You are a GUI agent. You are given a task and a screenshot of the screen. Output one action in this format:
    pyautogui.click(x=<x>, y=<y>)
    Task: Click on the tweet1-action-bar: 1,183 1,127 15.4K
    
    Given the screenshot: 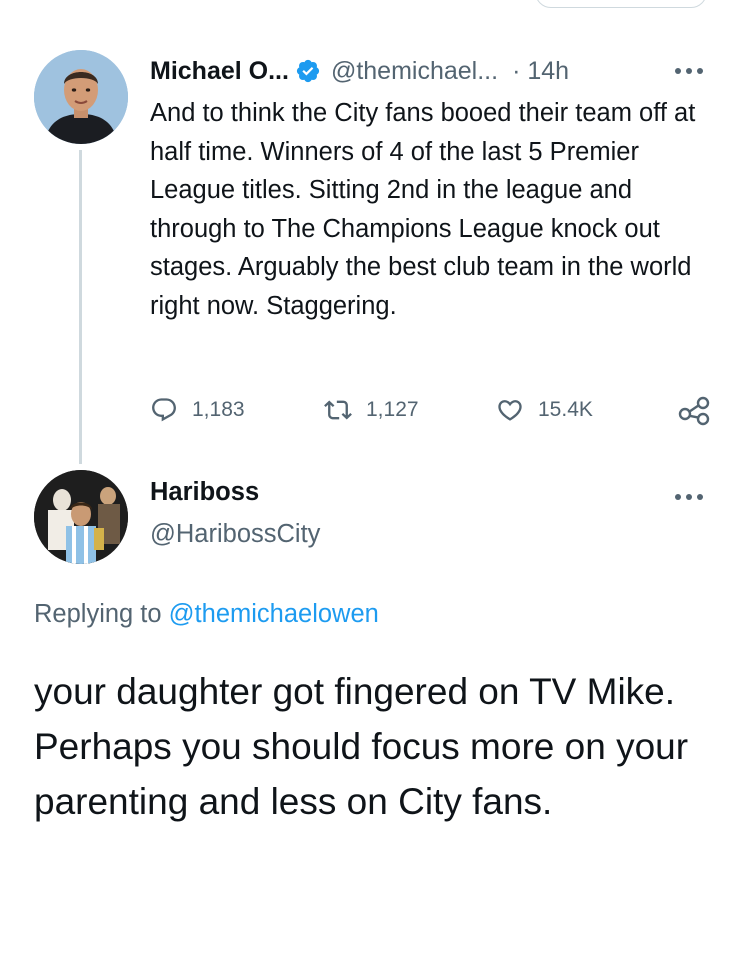 What is the action you would take?
    pyautogui.click(x=432, y=410)
    